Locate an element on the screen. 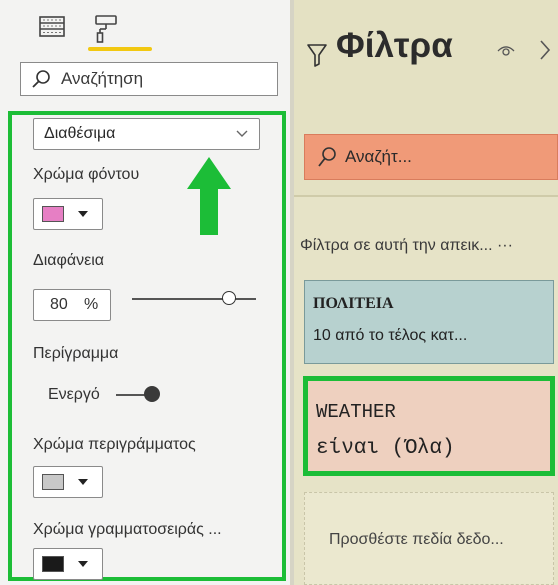 Image resolution: width=558 pixels, height=585 pixels. transparency-value: 80 is located at coordinates (59, 304).